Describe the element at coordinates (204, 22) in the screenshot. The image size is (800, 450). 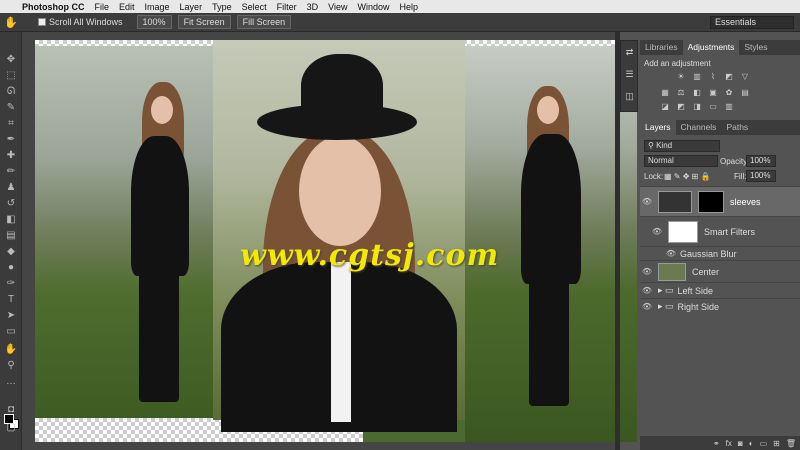
I see `fit-screen-button: Fit Screen` at that location.